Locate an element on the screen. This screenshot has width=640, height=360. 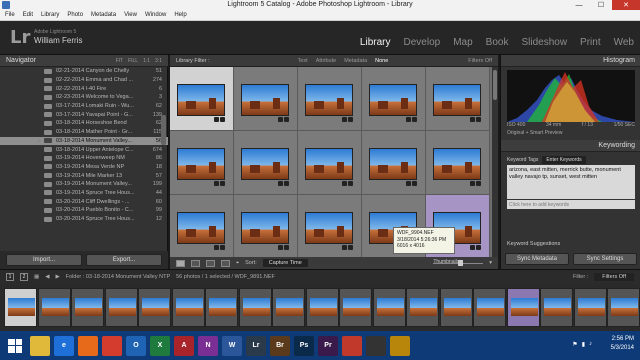
menu-item-library: Library is located at coordinates (50, 15).